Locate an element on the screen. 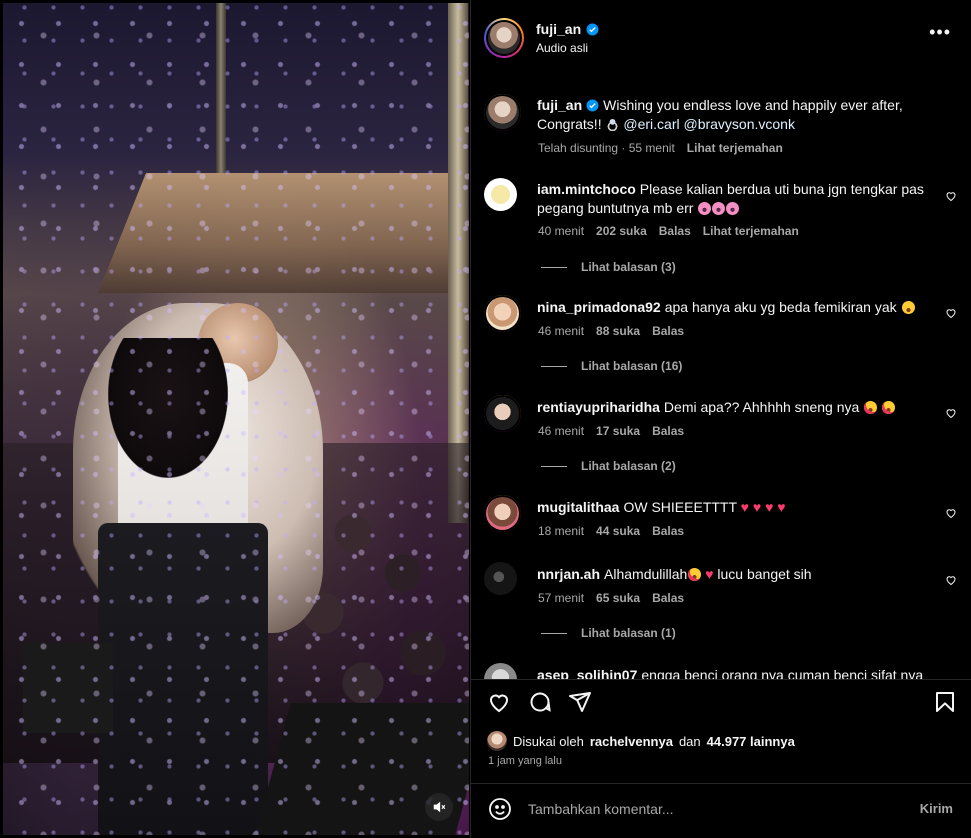  edited-label: Telah disunting · 55 menit is located at coordinates (606, 148).